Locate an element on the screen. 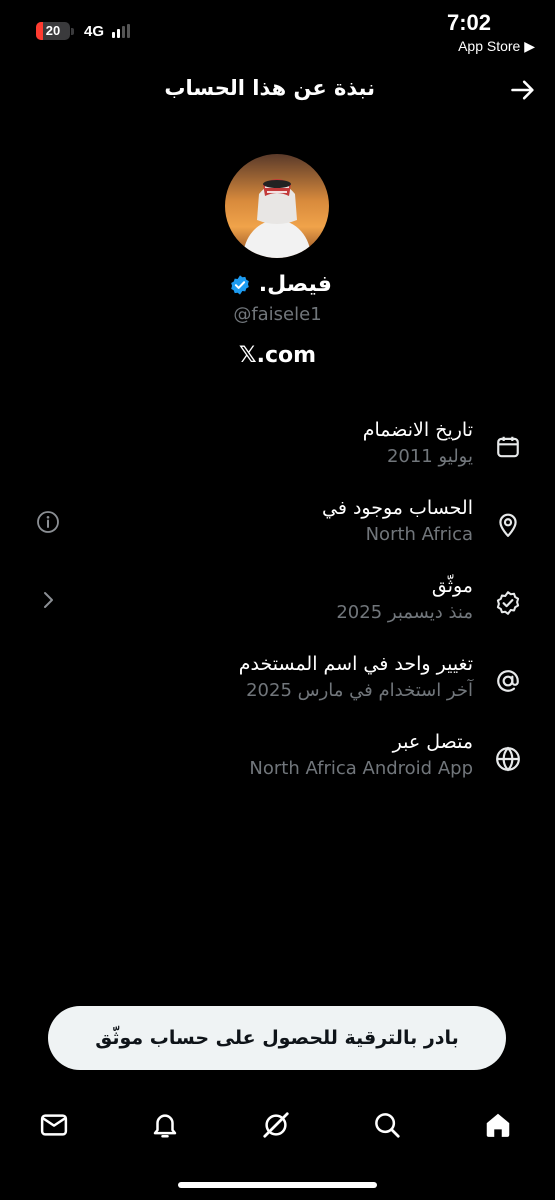 The image size is (555, 1200). grok-icon is located at coordinates (276, 1125).